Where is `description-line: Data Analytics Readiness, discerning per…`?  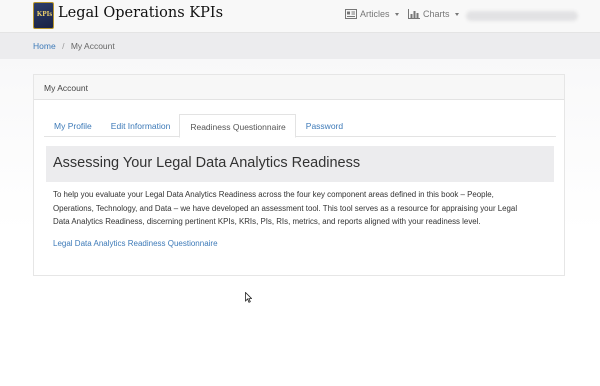
description-line: Data Analytics Readiness, discerning per… is located at coordinates (267, 221).